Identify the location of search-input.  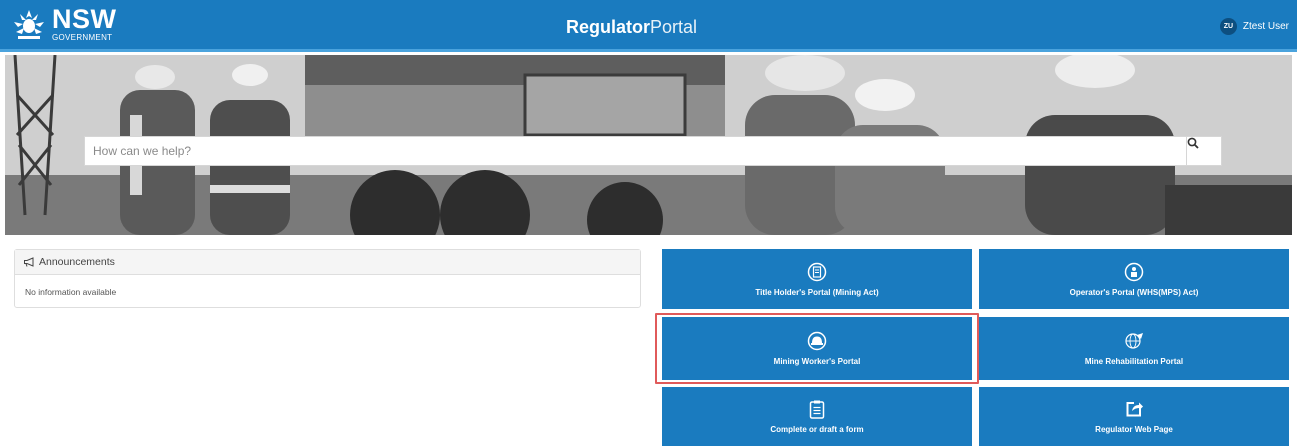
(635, 151).